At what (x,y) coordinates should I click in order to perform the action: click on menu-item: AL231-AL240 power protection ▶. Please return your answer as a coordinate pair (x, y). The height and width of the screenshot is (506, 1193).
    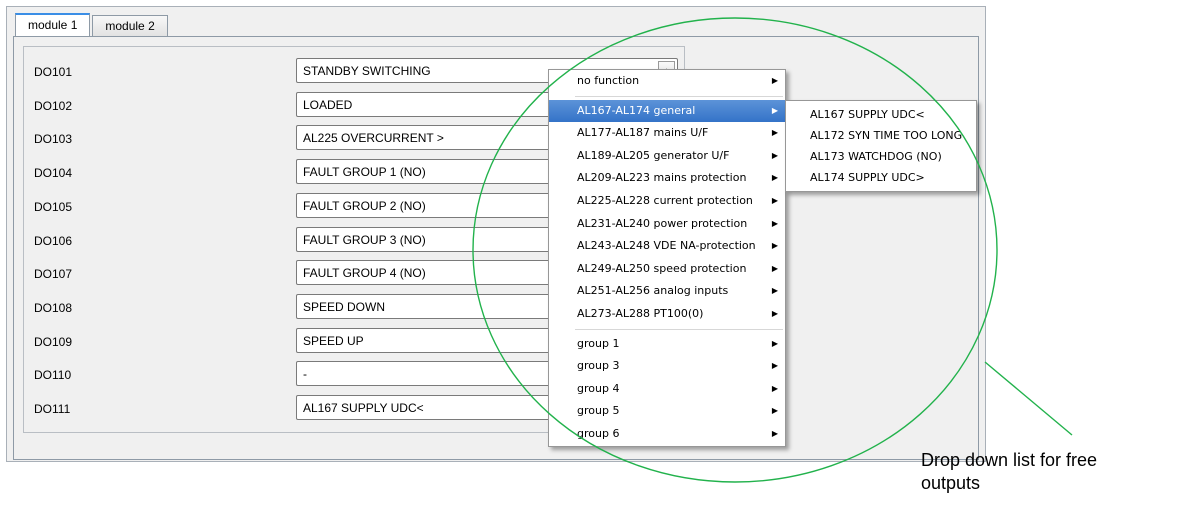
    Looking at the image, I should click on (667, 224).